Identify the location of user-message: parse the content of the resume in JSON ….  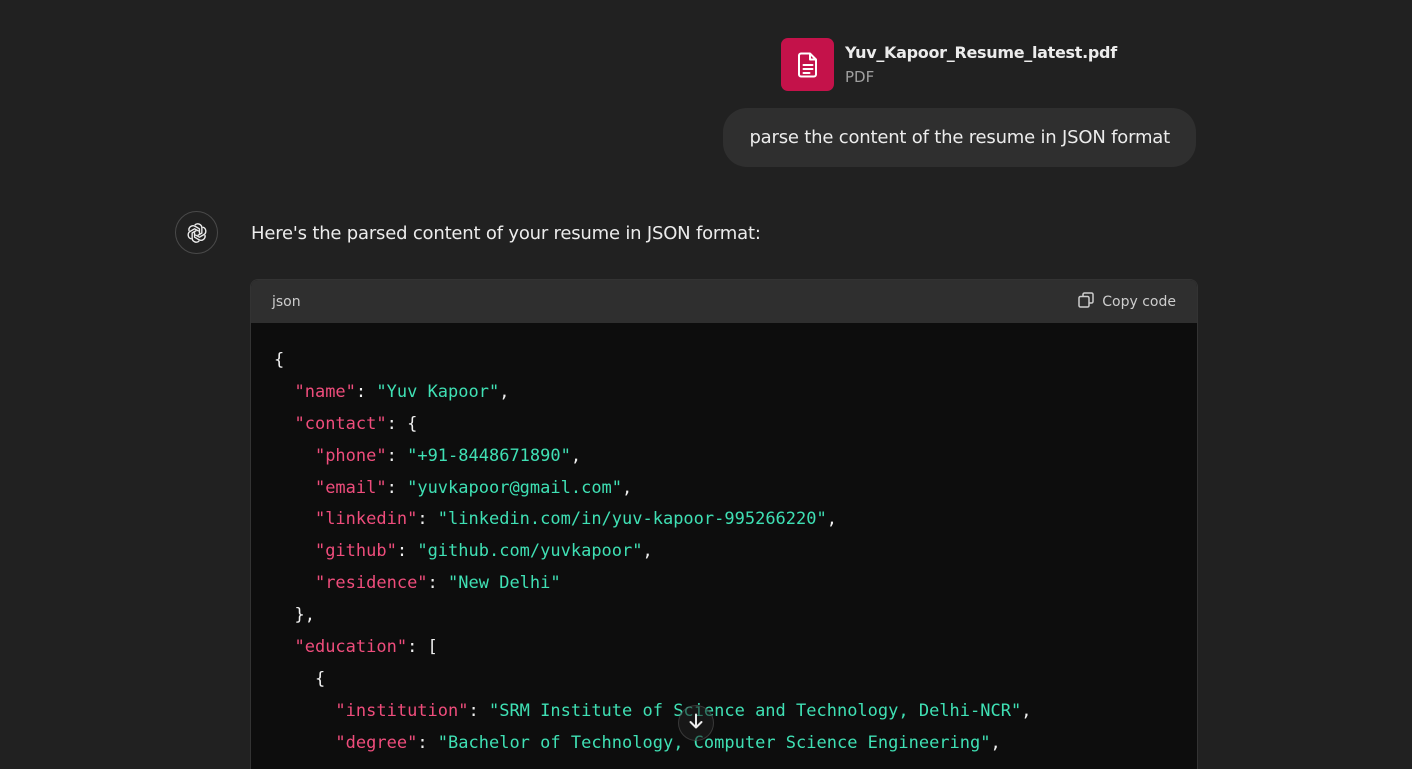
(959, 137).